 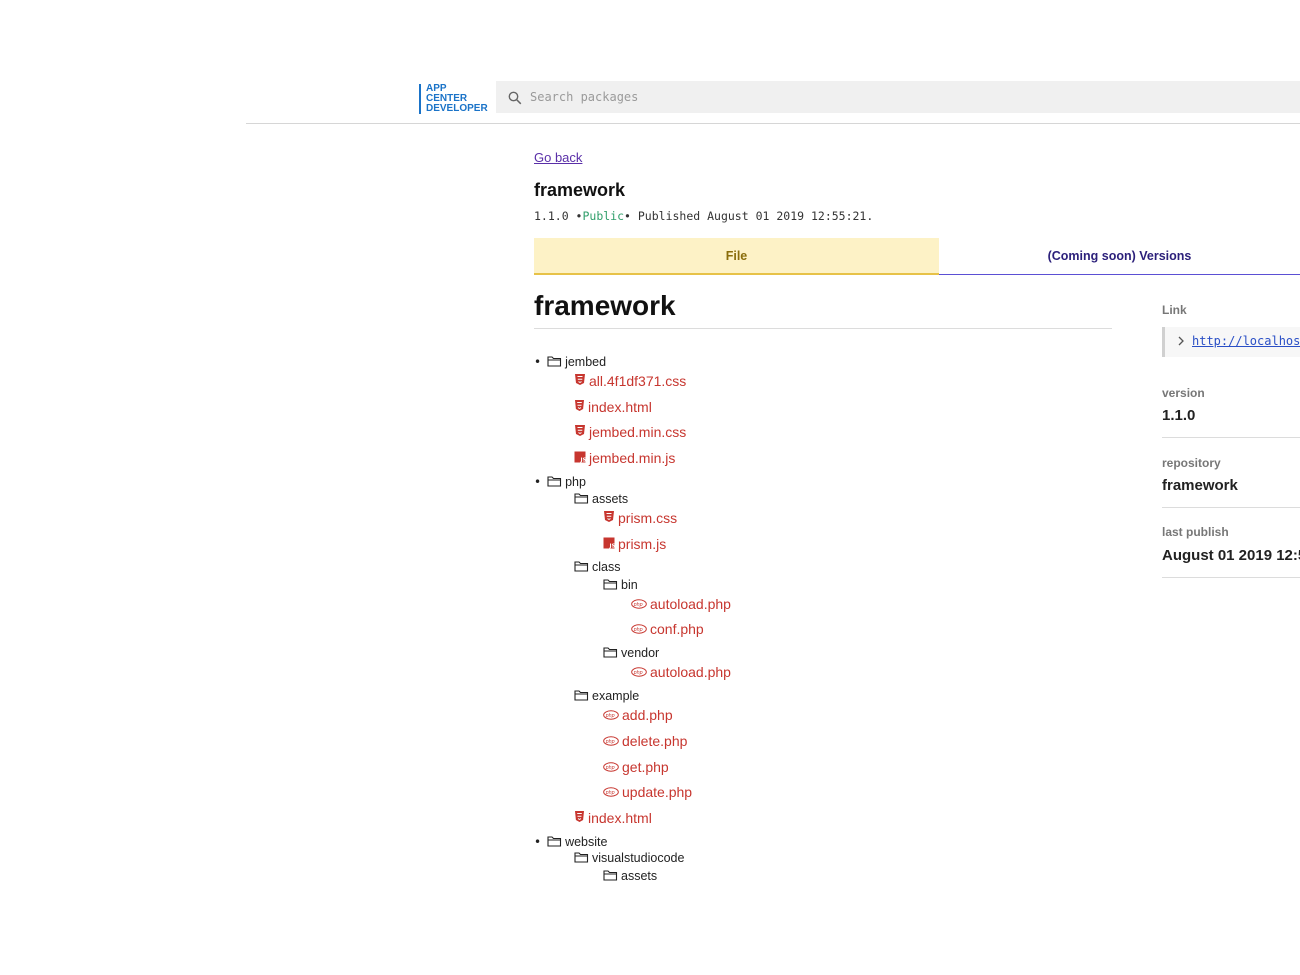 What do you see at coordinates (1246, 341) in the screenshot?
I see `package-link: http://localhost/framework` at bounding box center [1246, 341].